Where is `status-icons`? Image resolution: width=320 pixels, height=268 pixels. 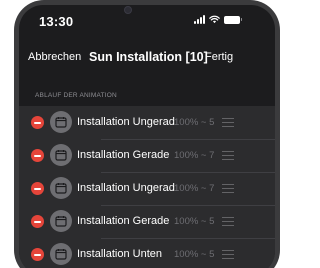
status-icons is located at coordinates (218, 19).